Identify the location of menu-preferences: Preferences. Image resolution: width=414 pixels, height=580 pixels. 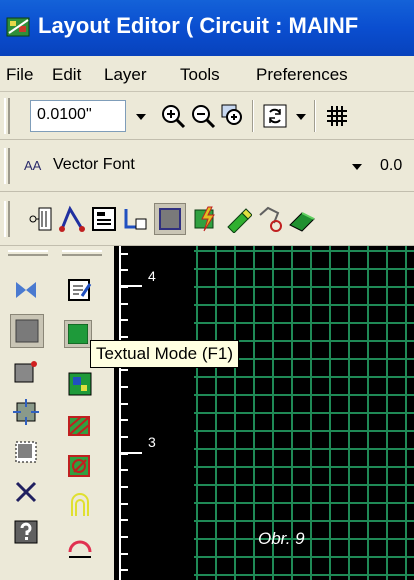
(302, 75).